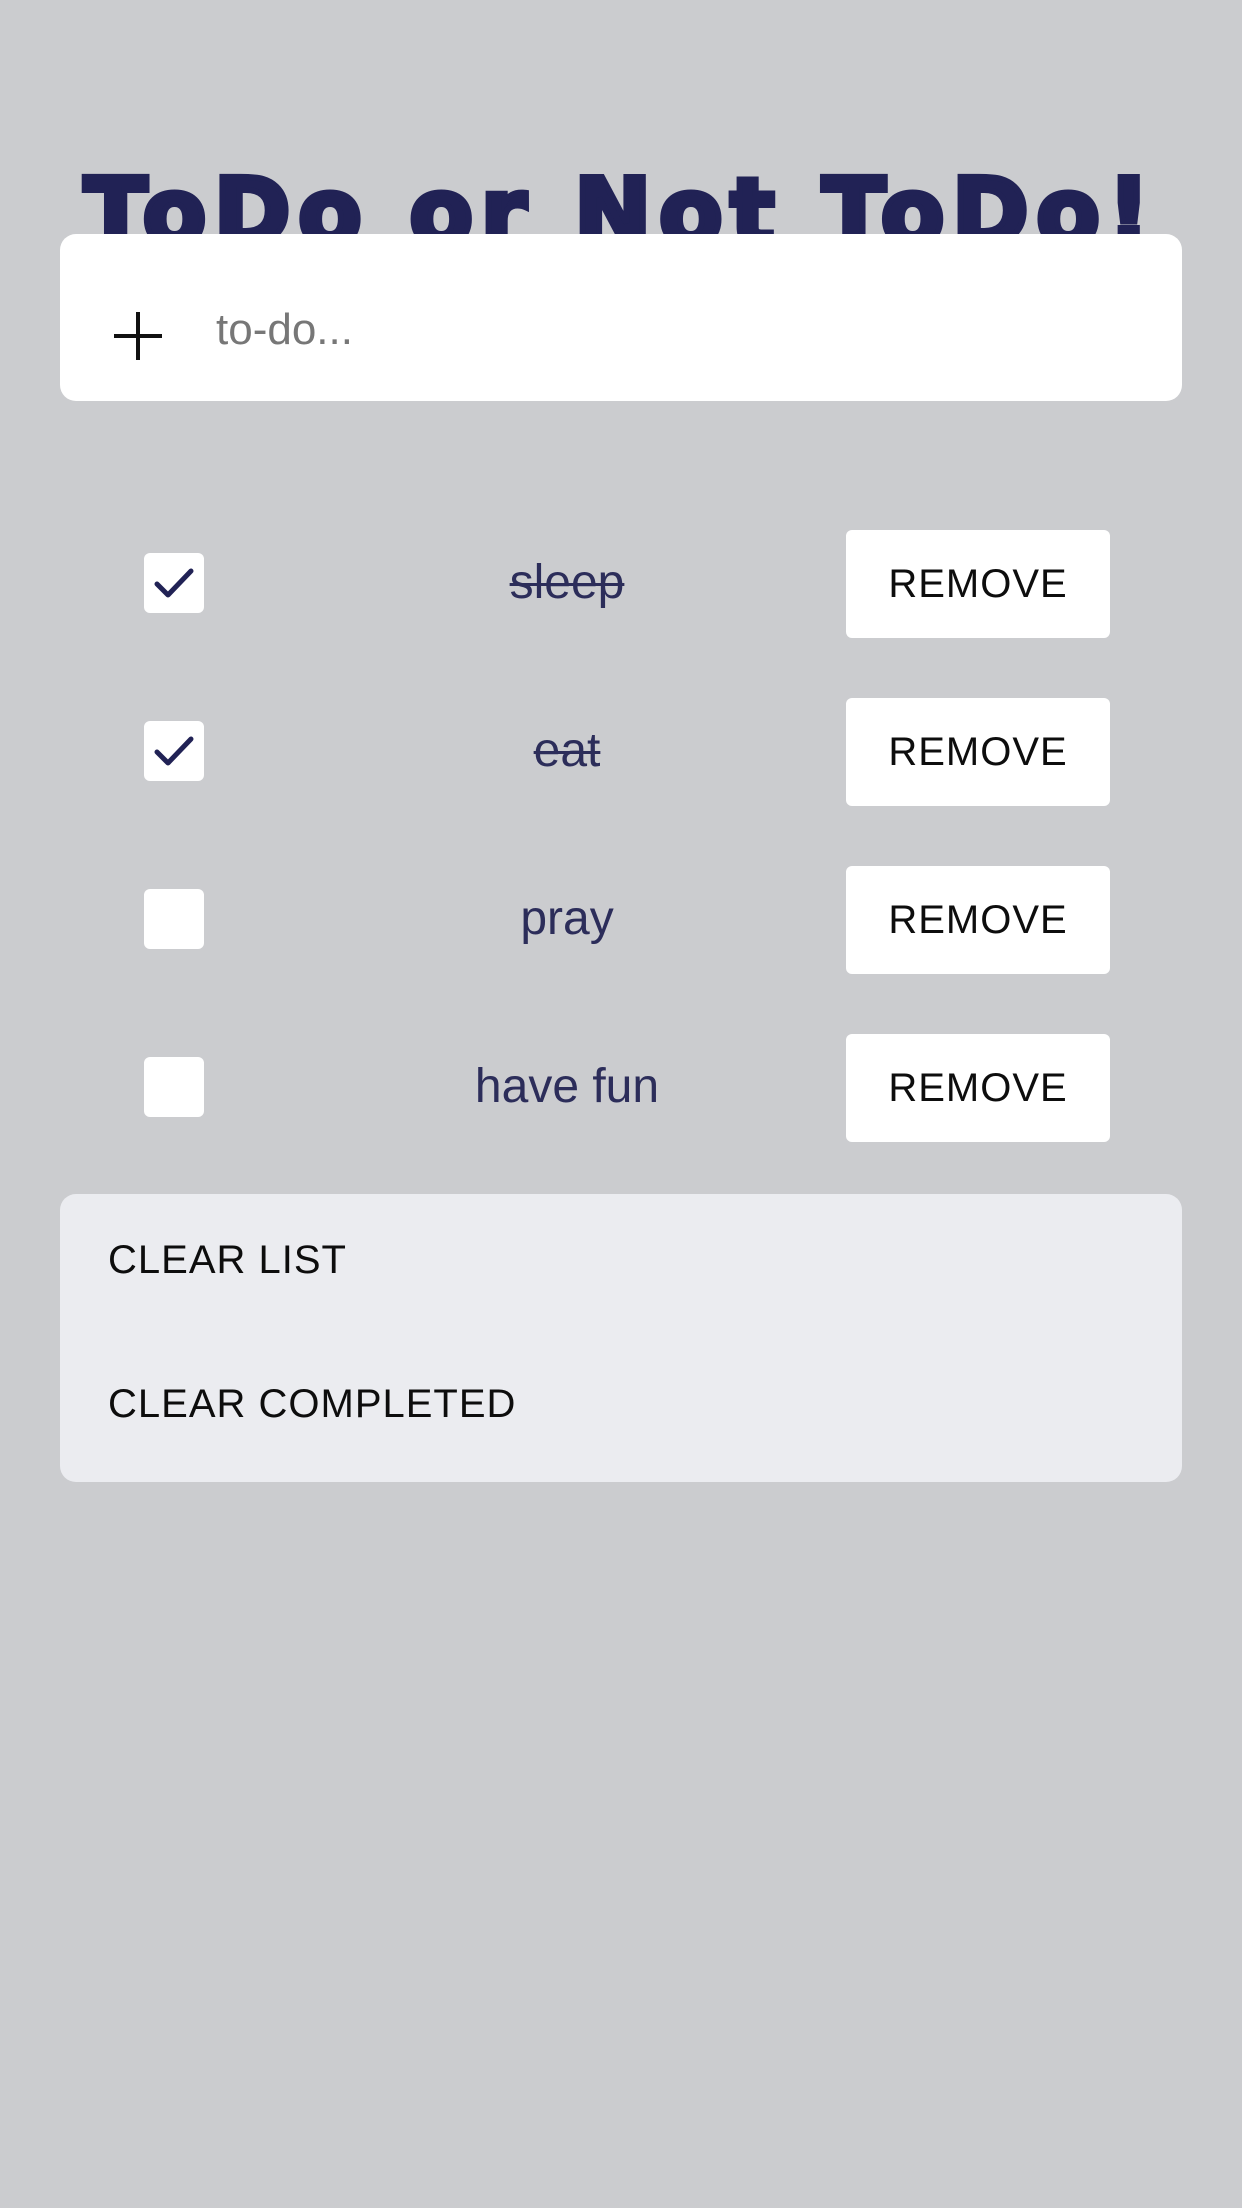 This screenshot has height=2208, width=1242. Describe the element at coordinates (621, 752) in the screenshot. I see `todo-item: eat REMOVE` at that location.